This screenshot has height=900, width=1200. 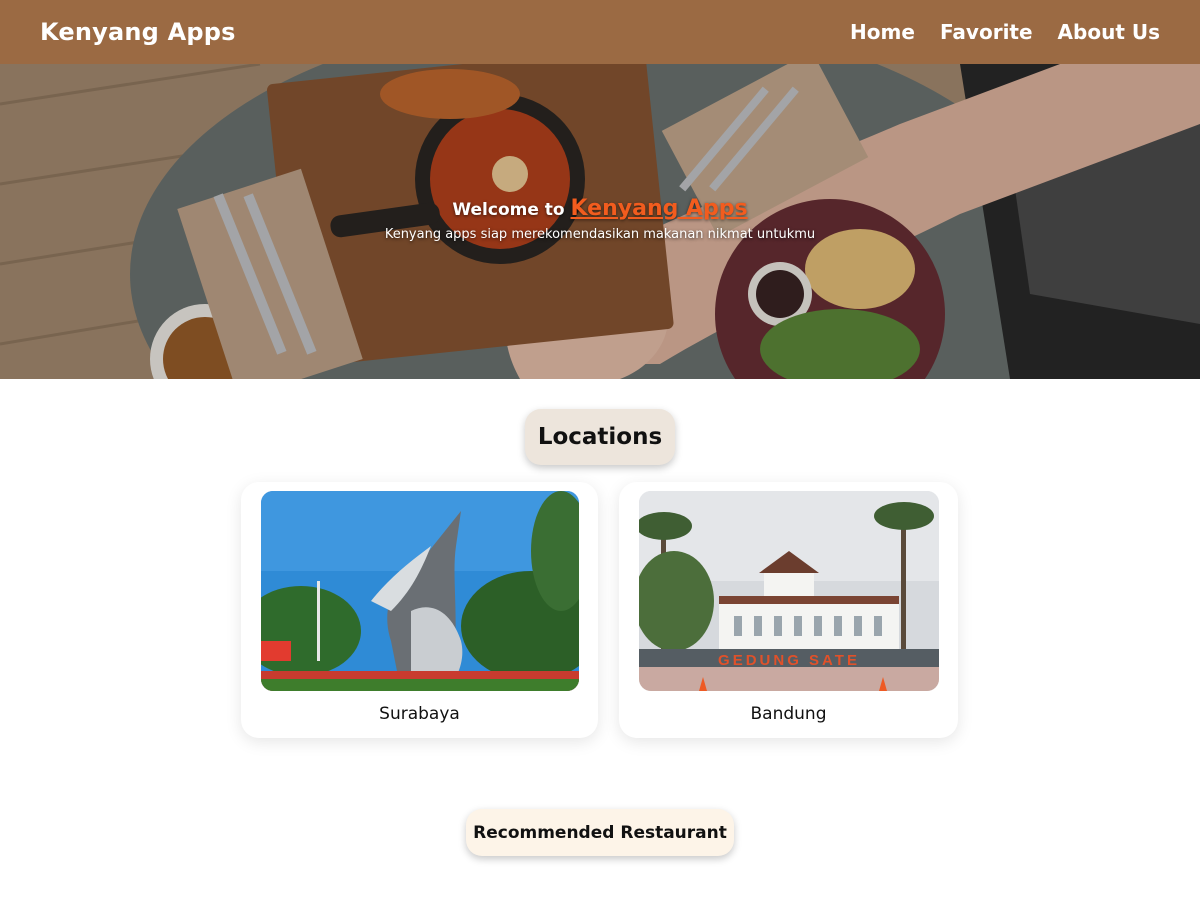 I want to click on top-navbar: Kenyang Apps Home Favorite About Us, so click(x=600, y=32).